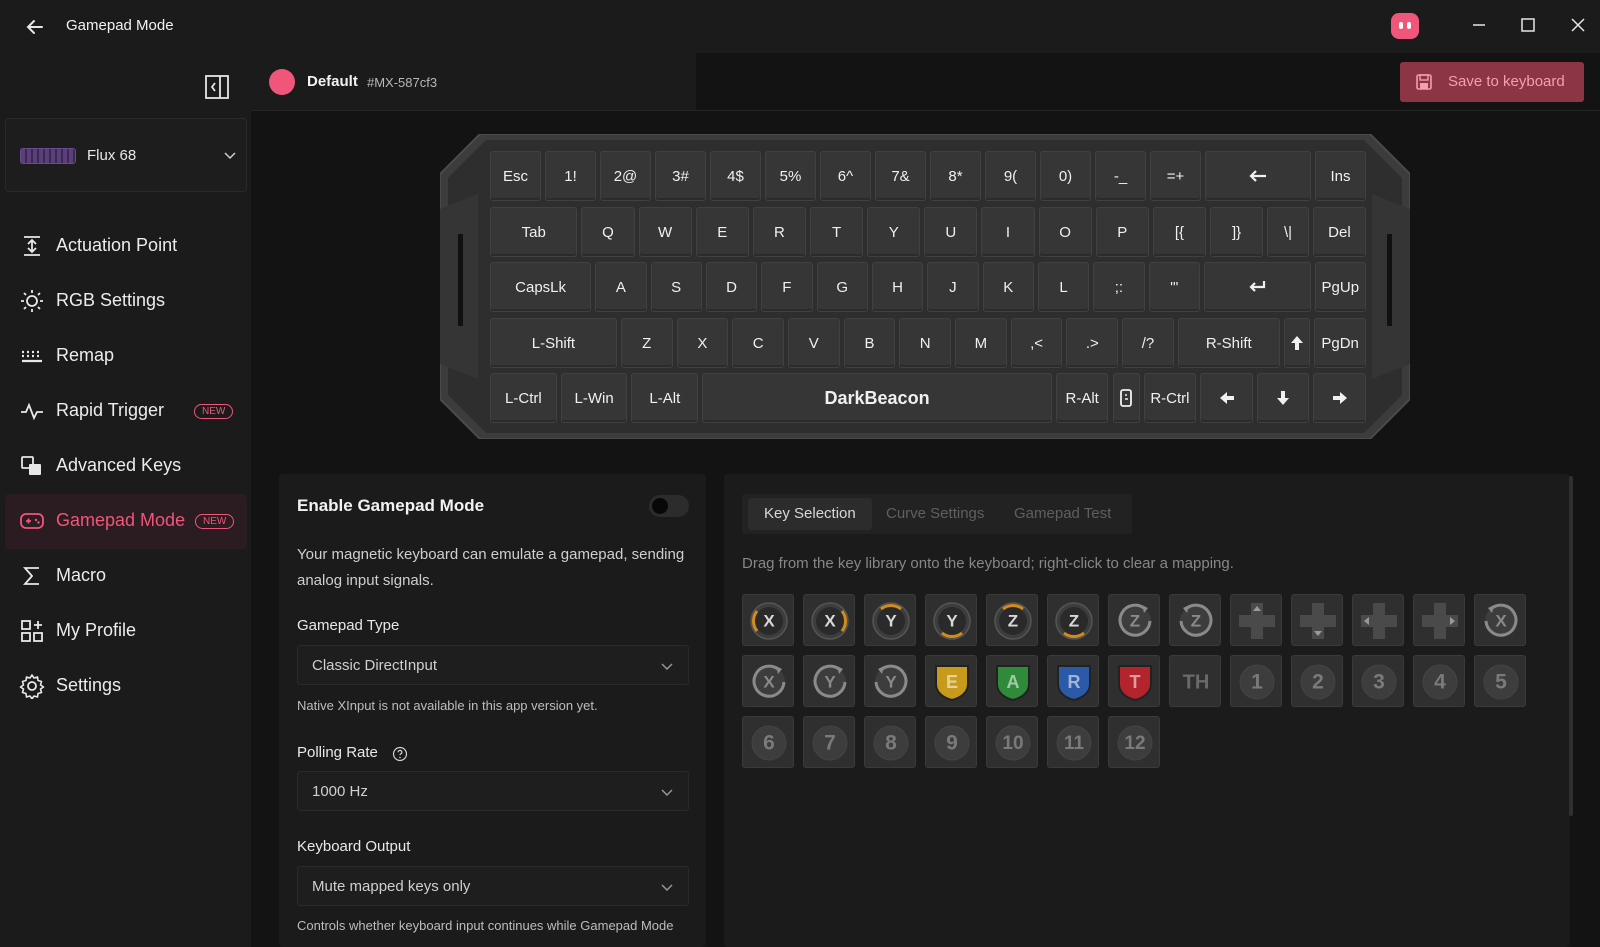  What do you see at coordinates (1122, 232) in the screenshot?
I see `key-p: P` at bounding box center [1122, 232].